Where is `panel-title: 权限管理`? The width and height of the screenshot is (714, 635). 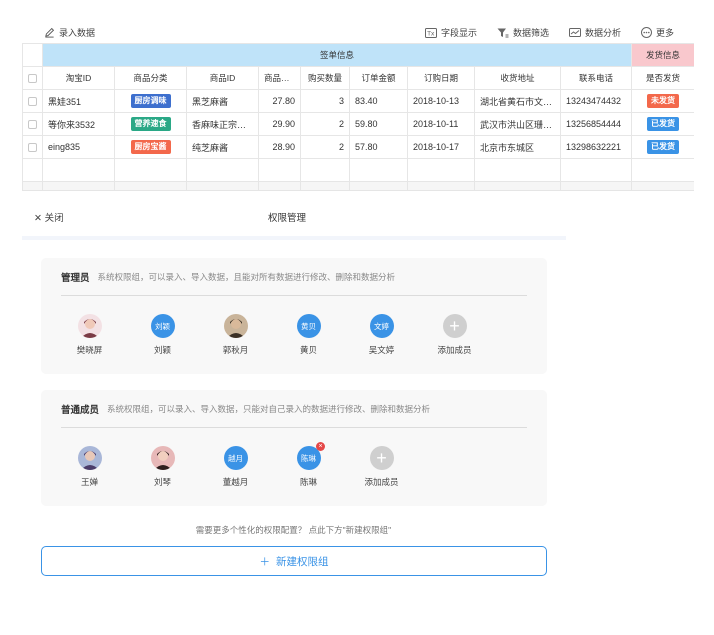
panel-title: 权限管理 is located at coordinates (287, 218).